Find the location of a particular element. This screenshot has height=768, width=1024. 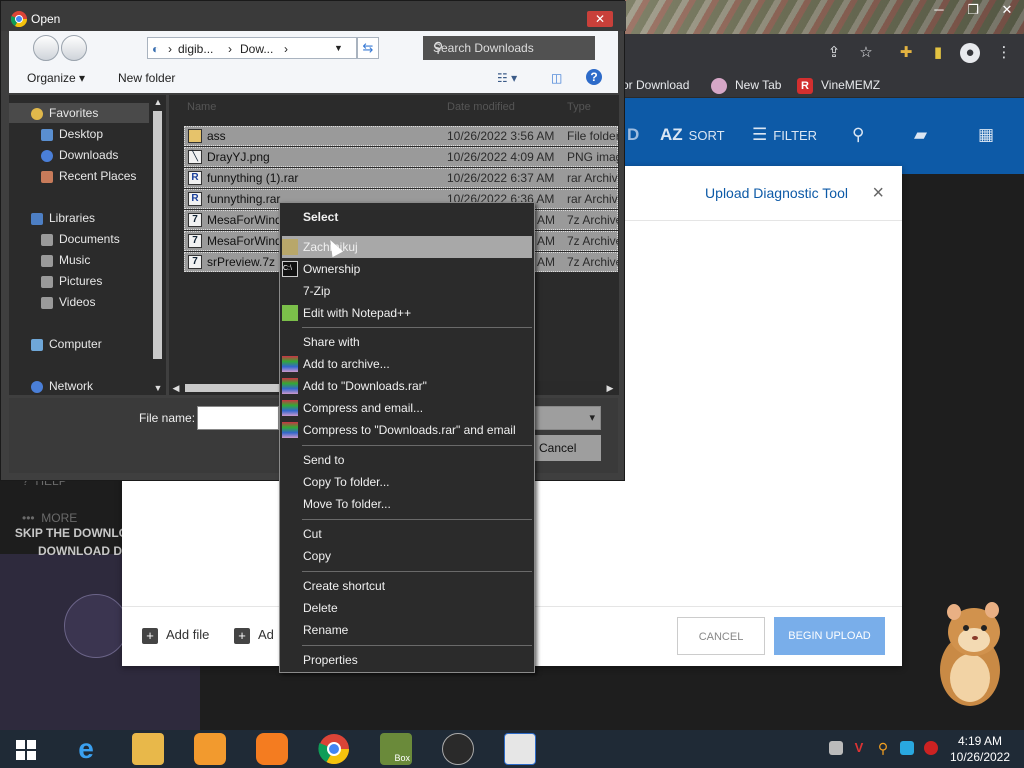

scroll-up-icon: ▲ is located at coordinates (158, 102).